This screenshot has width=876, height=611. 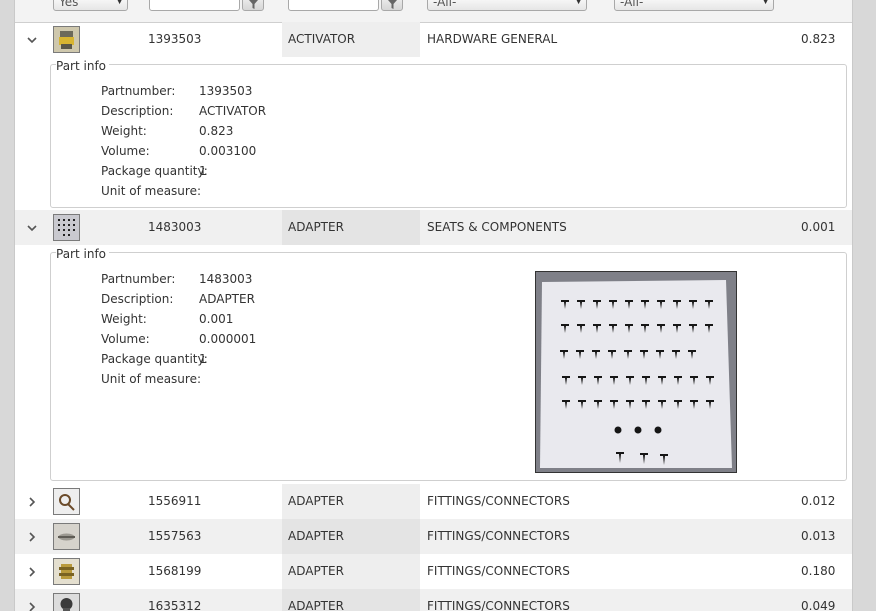 What do you see at coordinates (818, 227) in the screenshot?
I see `part-weight: 0.001` at bounding box center [818, 227].